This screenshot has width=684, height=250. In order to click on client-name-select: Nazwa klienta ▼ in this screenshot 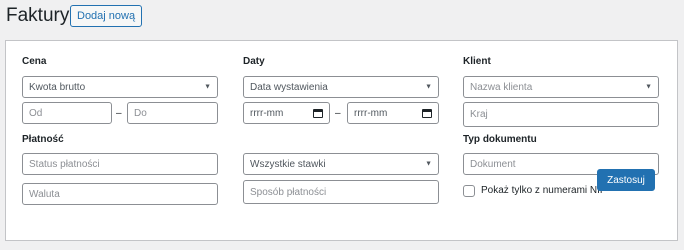, I will do `click(561, 87)`.